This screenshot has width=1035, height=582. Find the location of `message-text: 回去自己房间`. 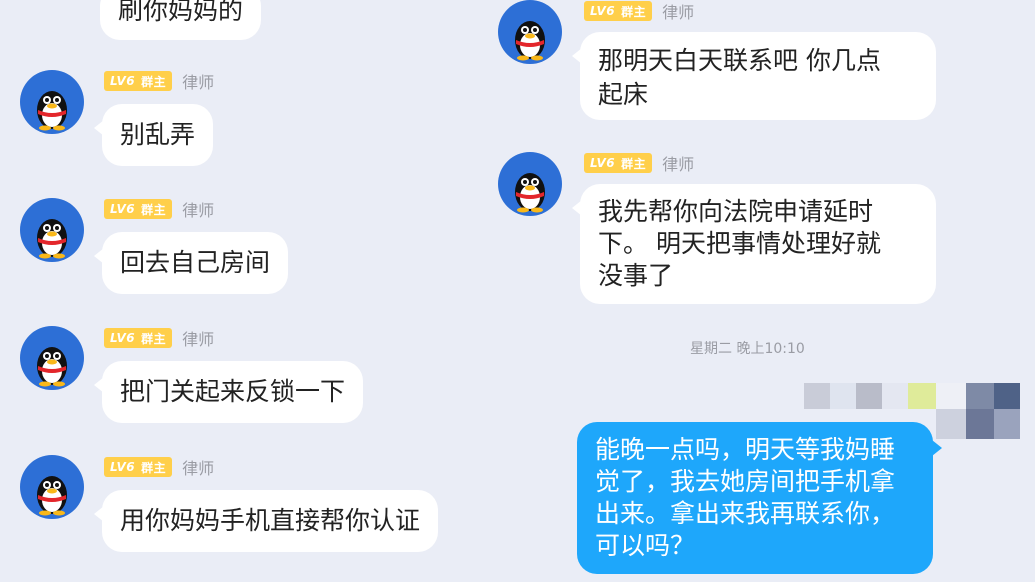

message-text: 回去自己房间 is located at coordinates (195, 262).